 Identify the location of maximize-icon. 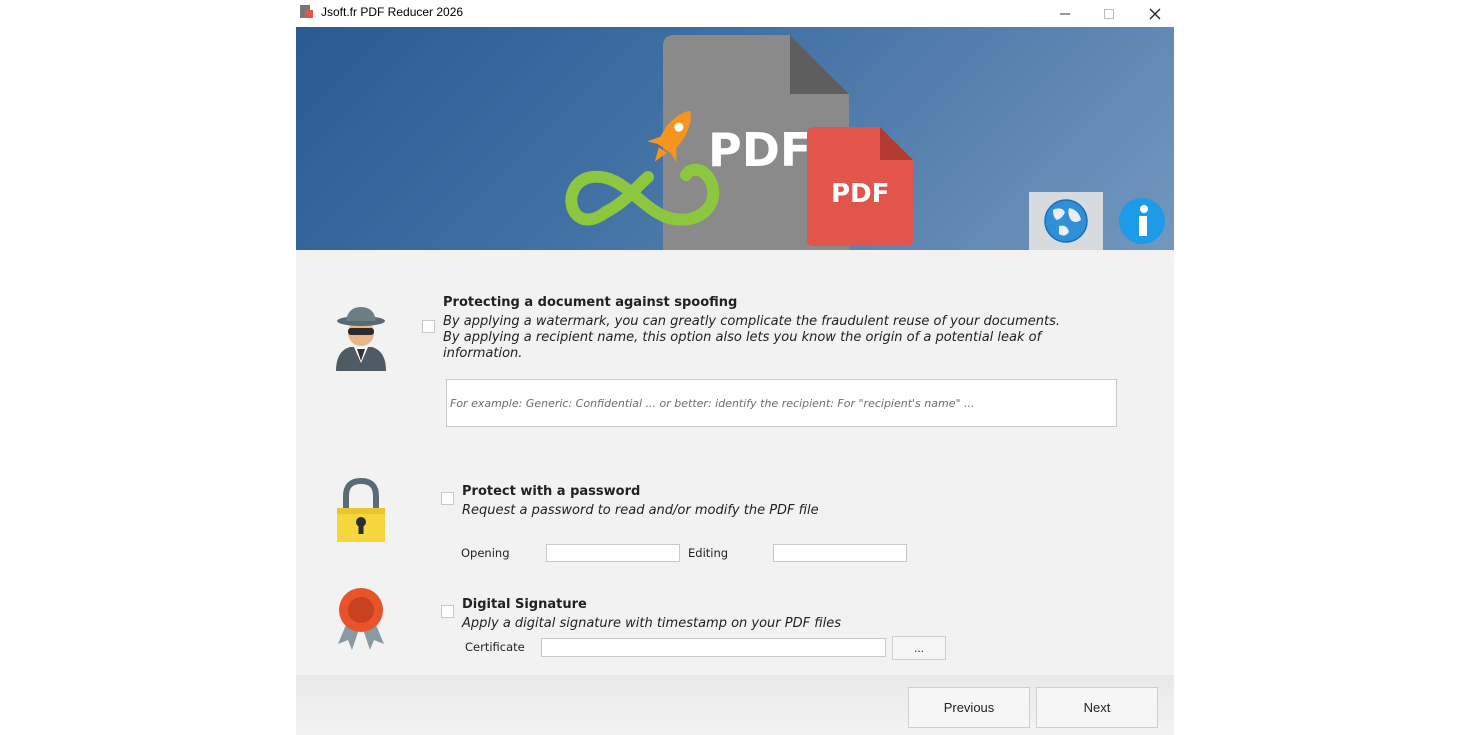
(1109, 13).